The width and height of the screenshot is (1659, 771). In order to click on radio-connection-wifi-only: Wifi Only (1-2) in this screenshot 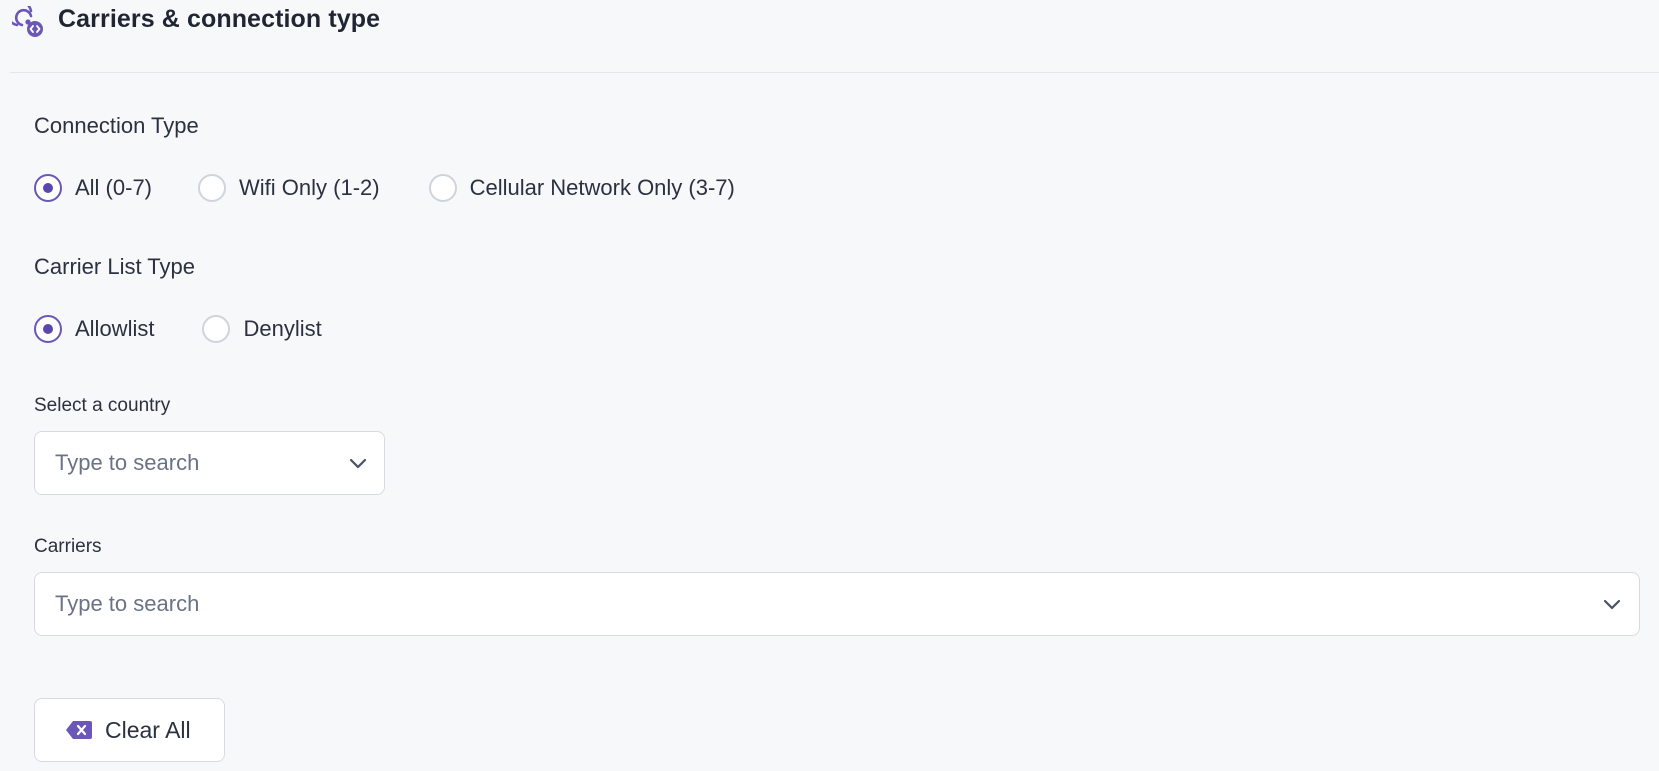, I will do `click(289, 188)`.